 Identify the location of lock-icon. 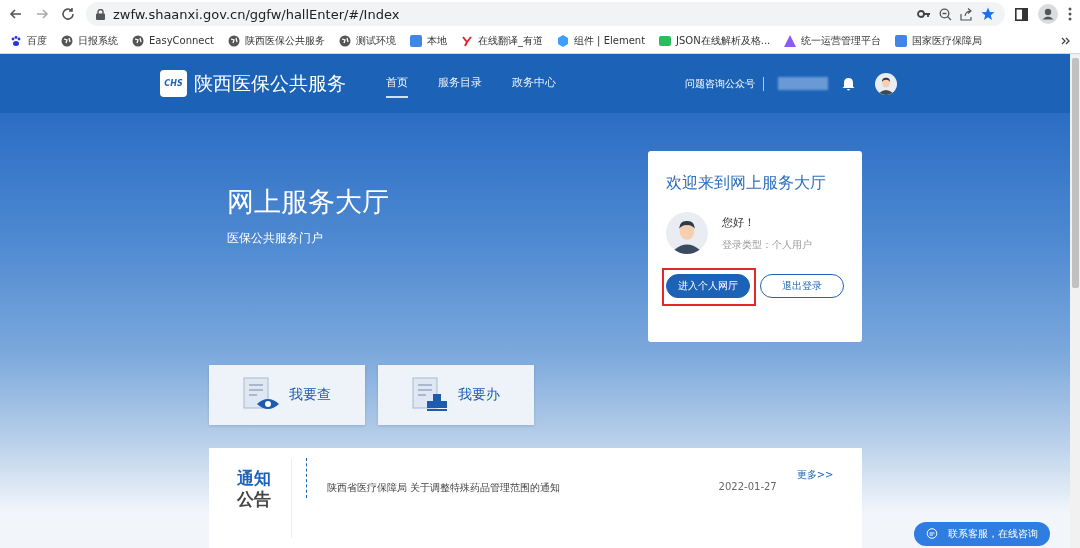
(100, 14).